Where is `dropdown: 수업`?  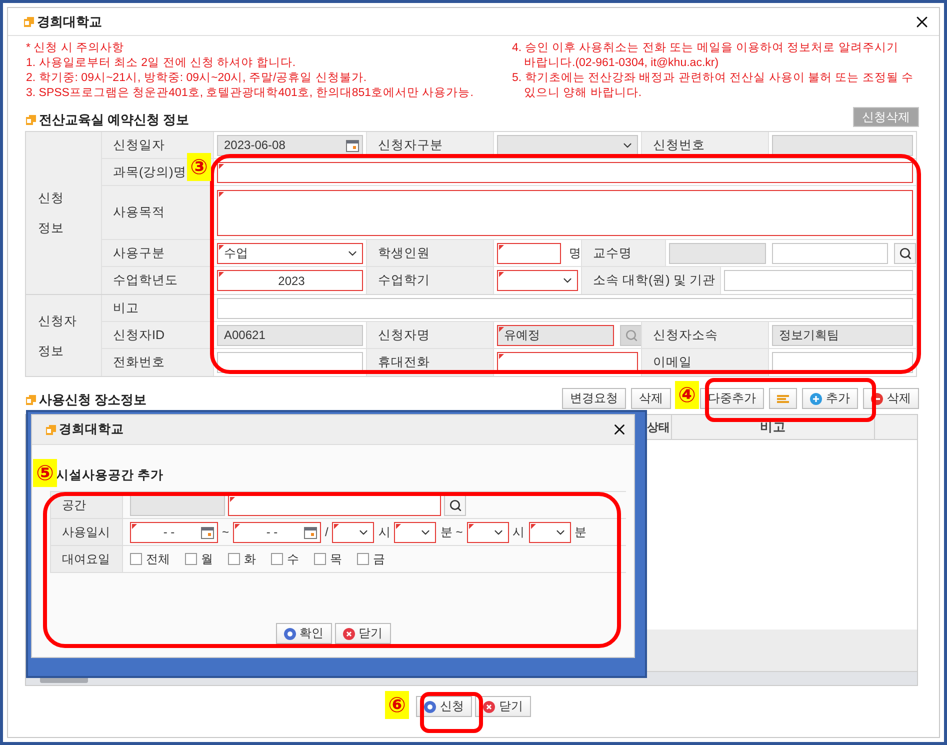 dropdown: 수업 is located at coordinates (290, 253).